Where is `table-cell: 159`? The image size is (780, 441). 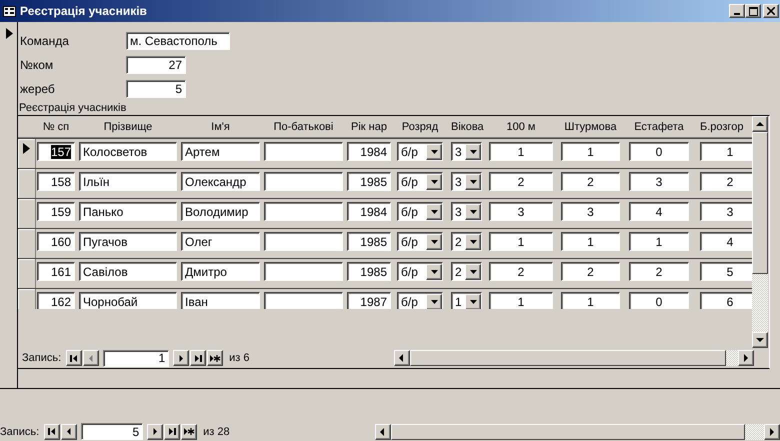
table-cell: 159 is located at coordinates (56, 211).